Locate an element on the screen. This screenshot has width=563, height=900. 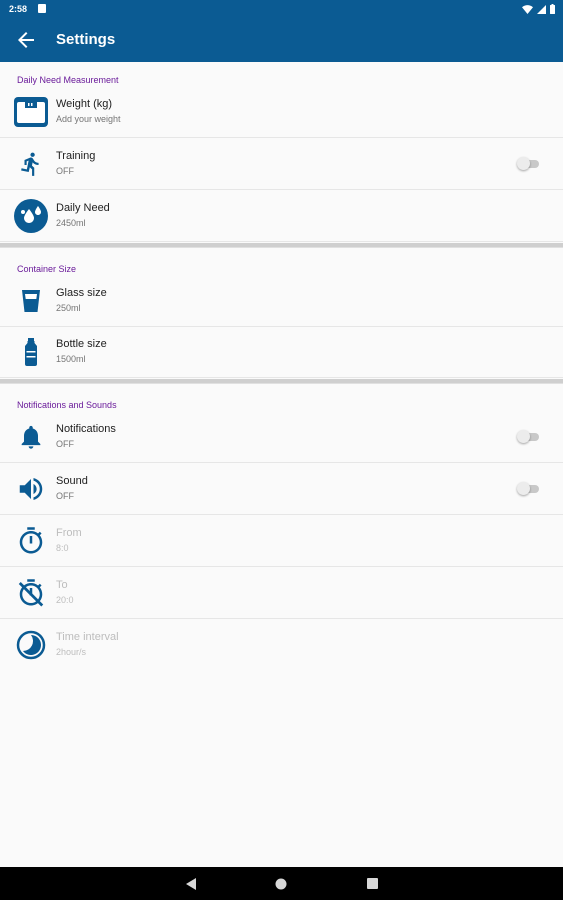
status-bar: 2:58 is located at coordinates (281, 9).